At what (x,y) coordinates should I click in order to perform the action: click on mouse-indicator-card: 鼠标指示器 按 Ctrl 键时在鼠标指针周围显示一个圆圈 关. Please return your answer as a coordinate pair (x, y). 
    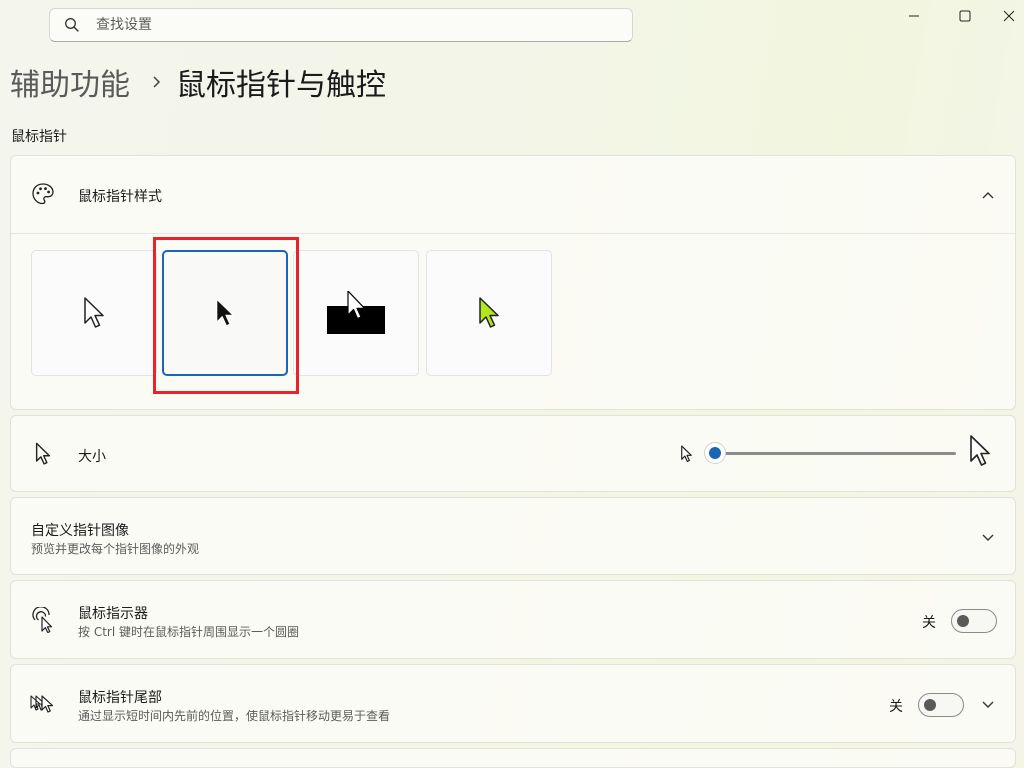
    Looking at the image, I should click on (513, 619).